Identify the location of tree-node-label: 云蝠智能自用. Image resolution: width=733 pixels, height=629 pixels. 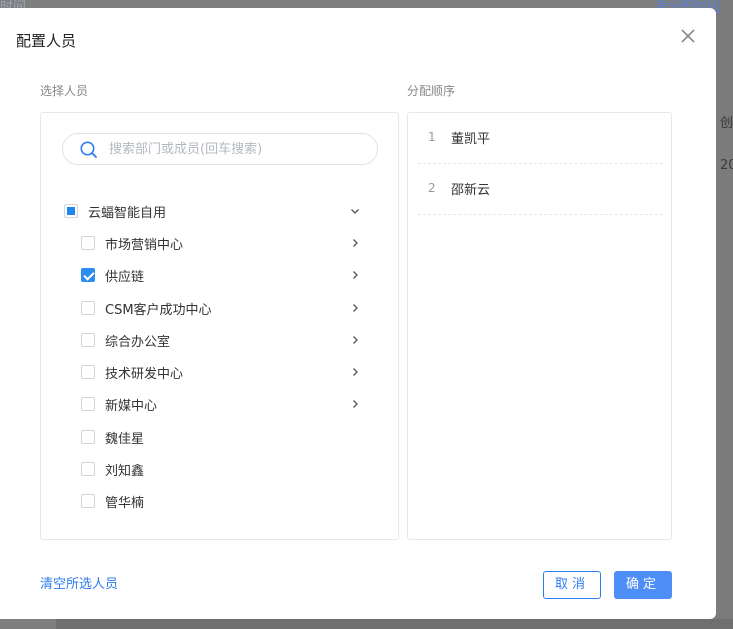
(127, 213).